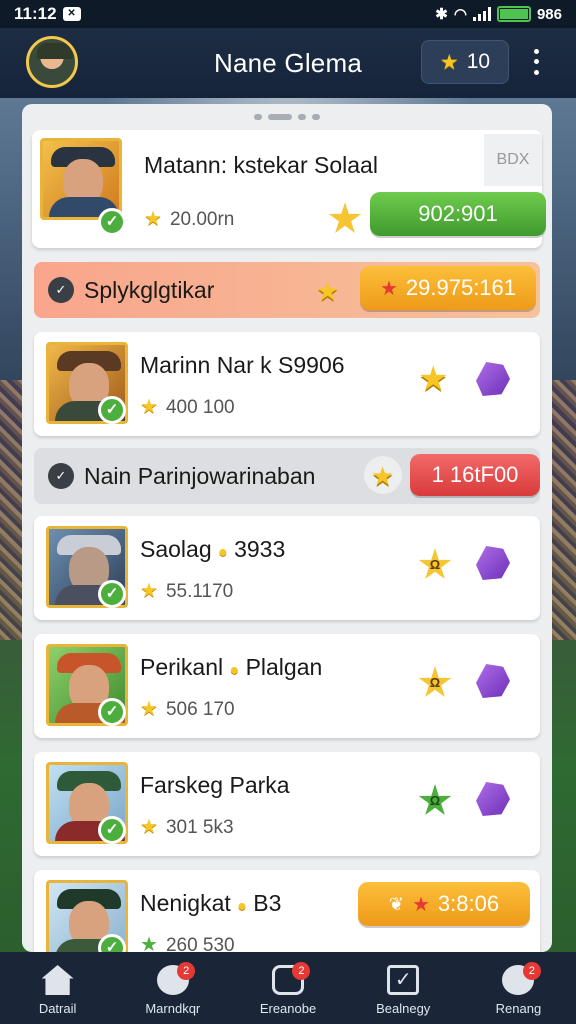 This screenshot has height=1024, width=576. I want to click on player-score: ★ 55.1170, so click(187, 591).